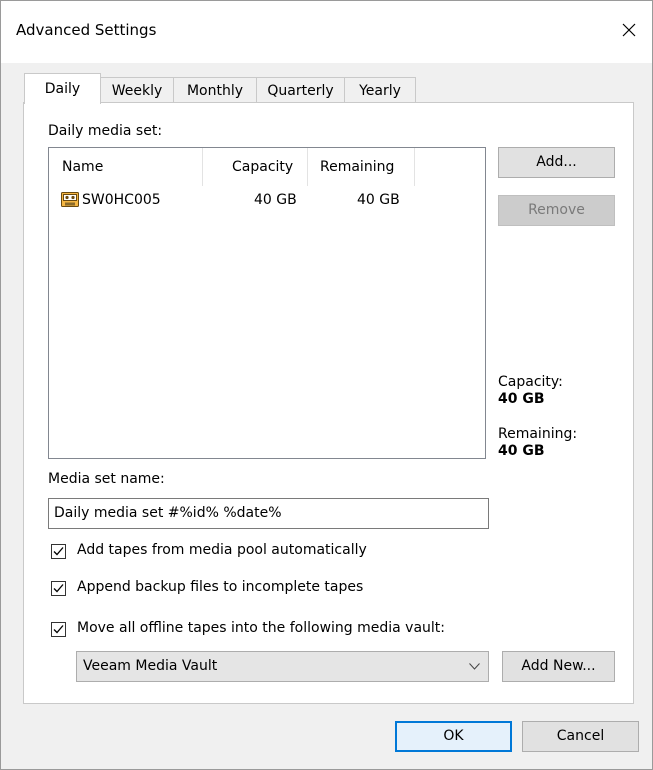  What do you see at coordinates (106, 479) in the screenshot?
I see `media-set-name-label: Media set name:` at bounding box center [106, 479].